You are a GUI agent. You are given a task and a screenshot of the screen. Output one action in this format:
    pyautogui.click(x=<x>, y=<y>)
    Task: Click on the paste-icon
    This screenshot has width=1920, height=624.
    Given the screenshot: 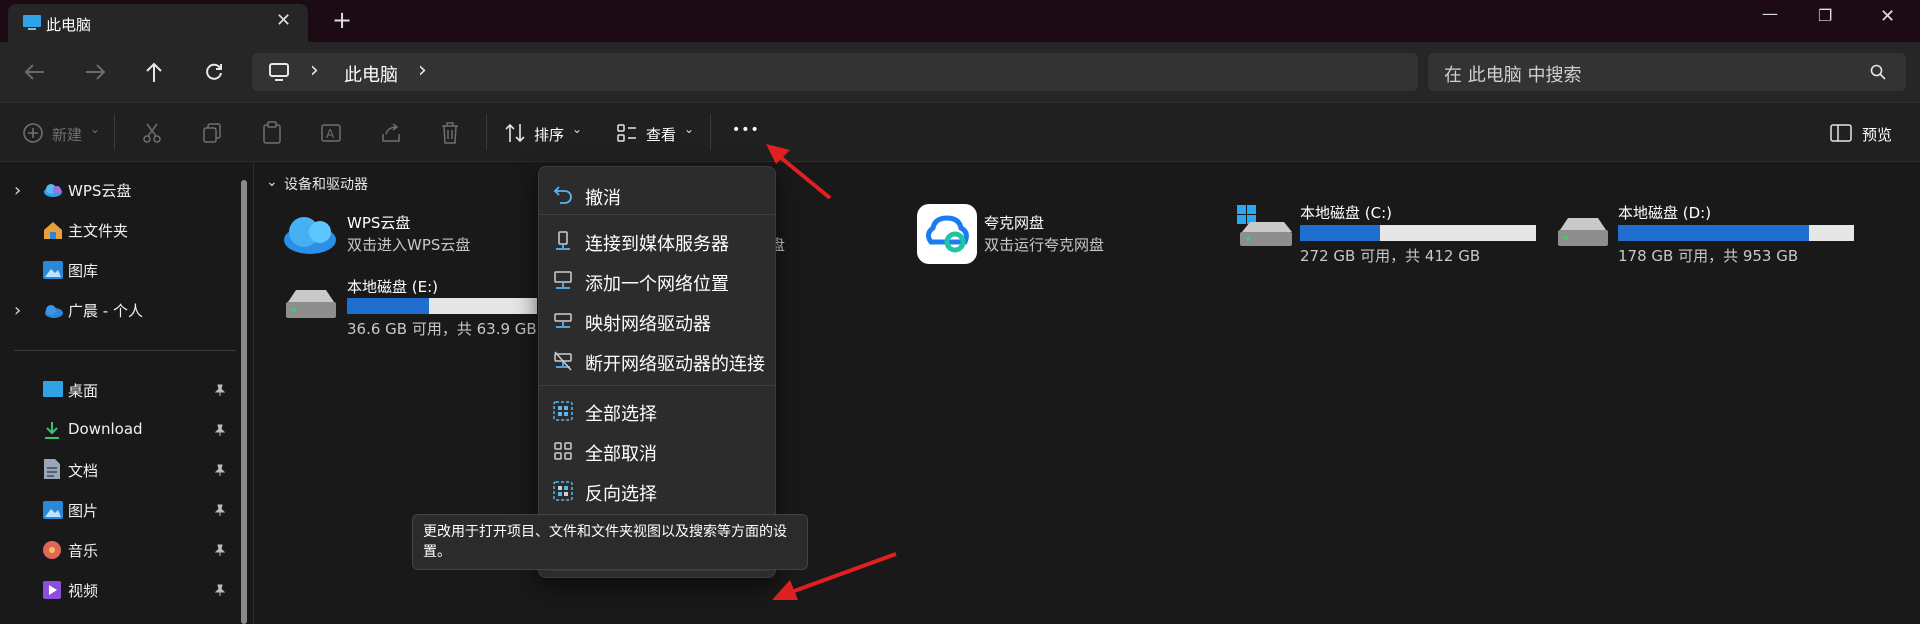 What is the action you would take?
    pyautogui.click(x=272, y=133)
    